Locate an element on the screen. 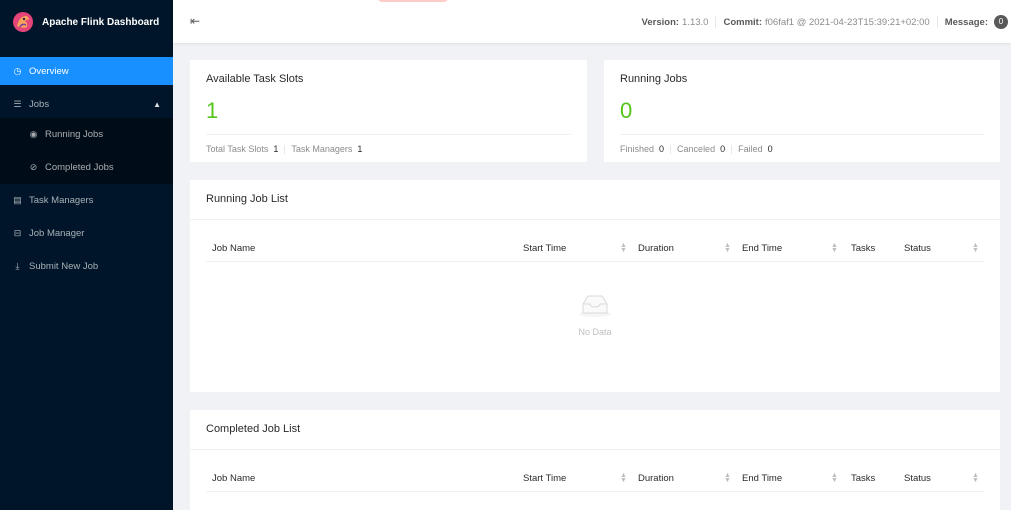 This screenshot has height=510, width=1011. sidebar-item-label: Submit New Job is located at coordinates (64, 266).